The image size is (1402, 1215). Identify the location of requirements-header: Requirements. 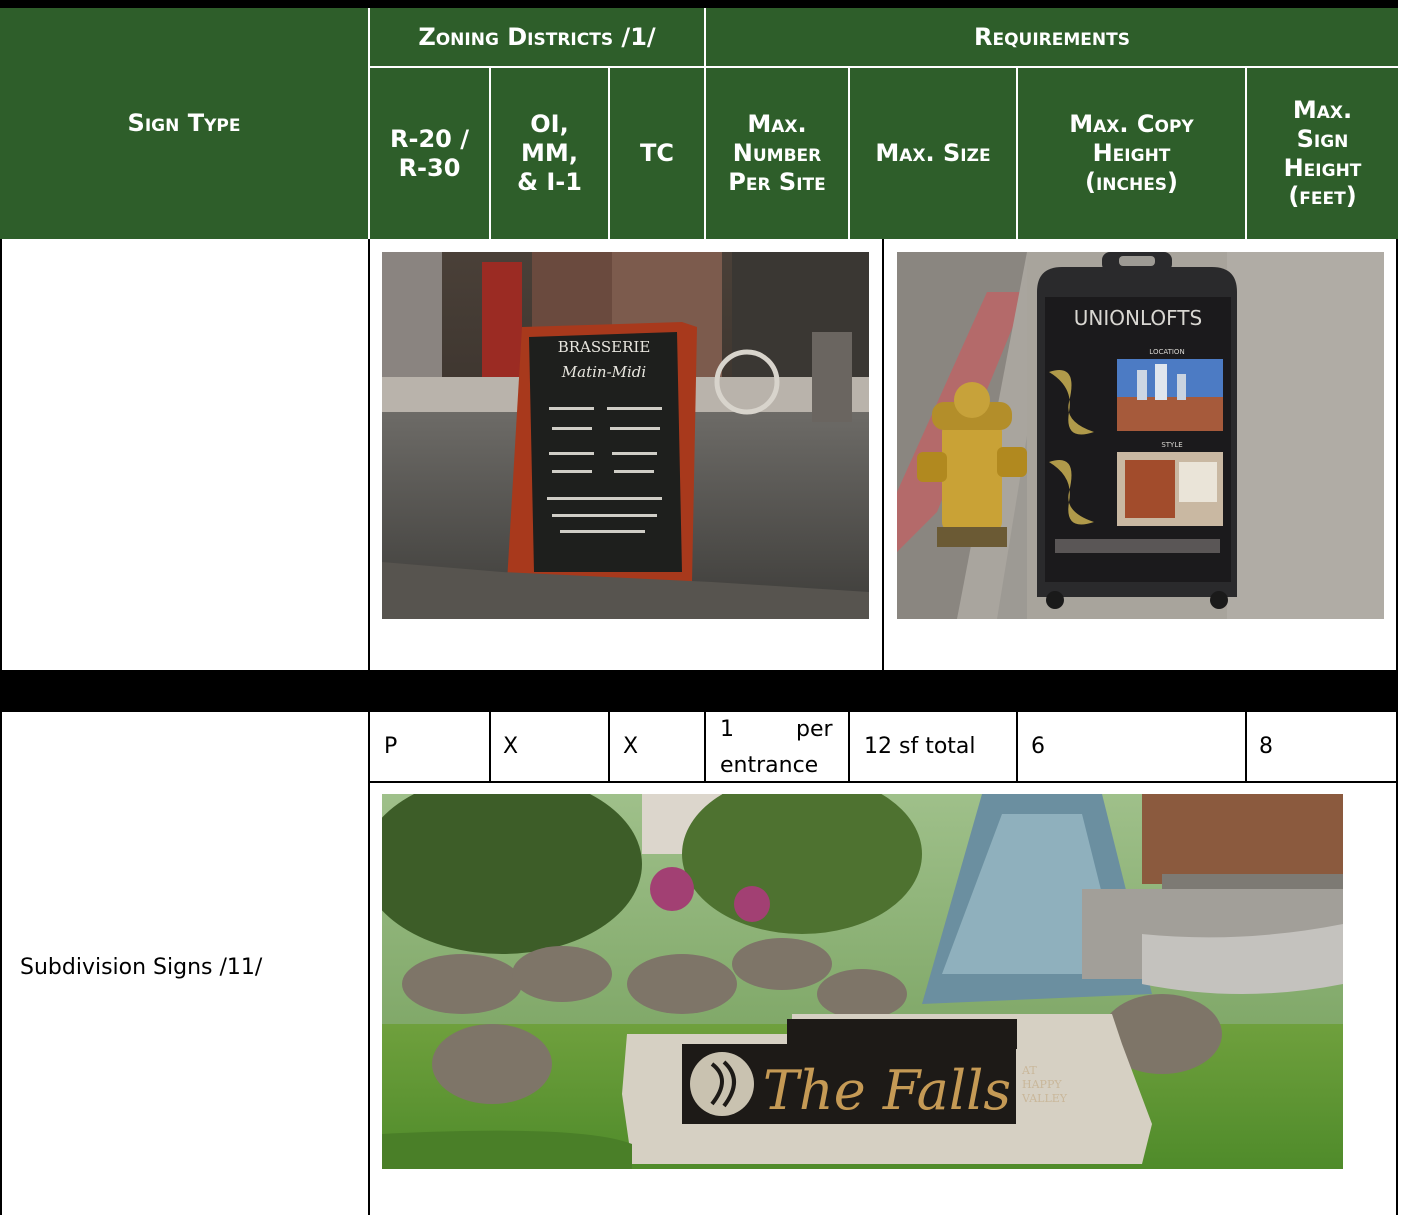
(1052, 36).